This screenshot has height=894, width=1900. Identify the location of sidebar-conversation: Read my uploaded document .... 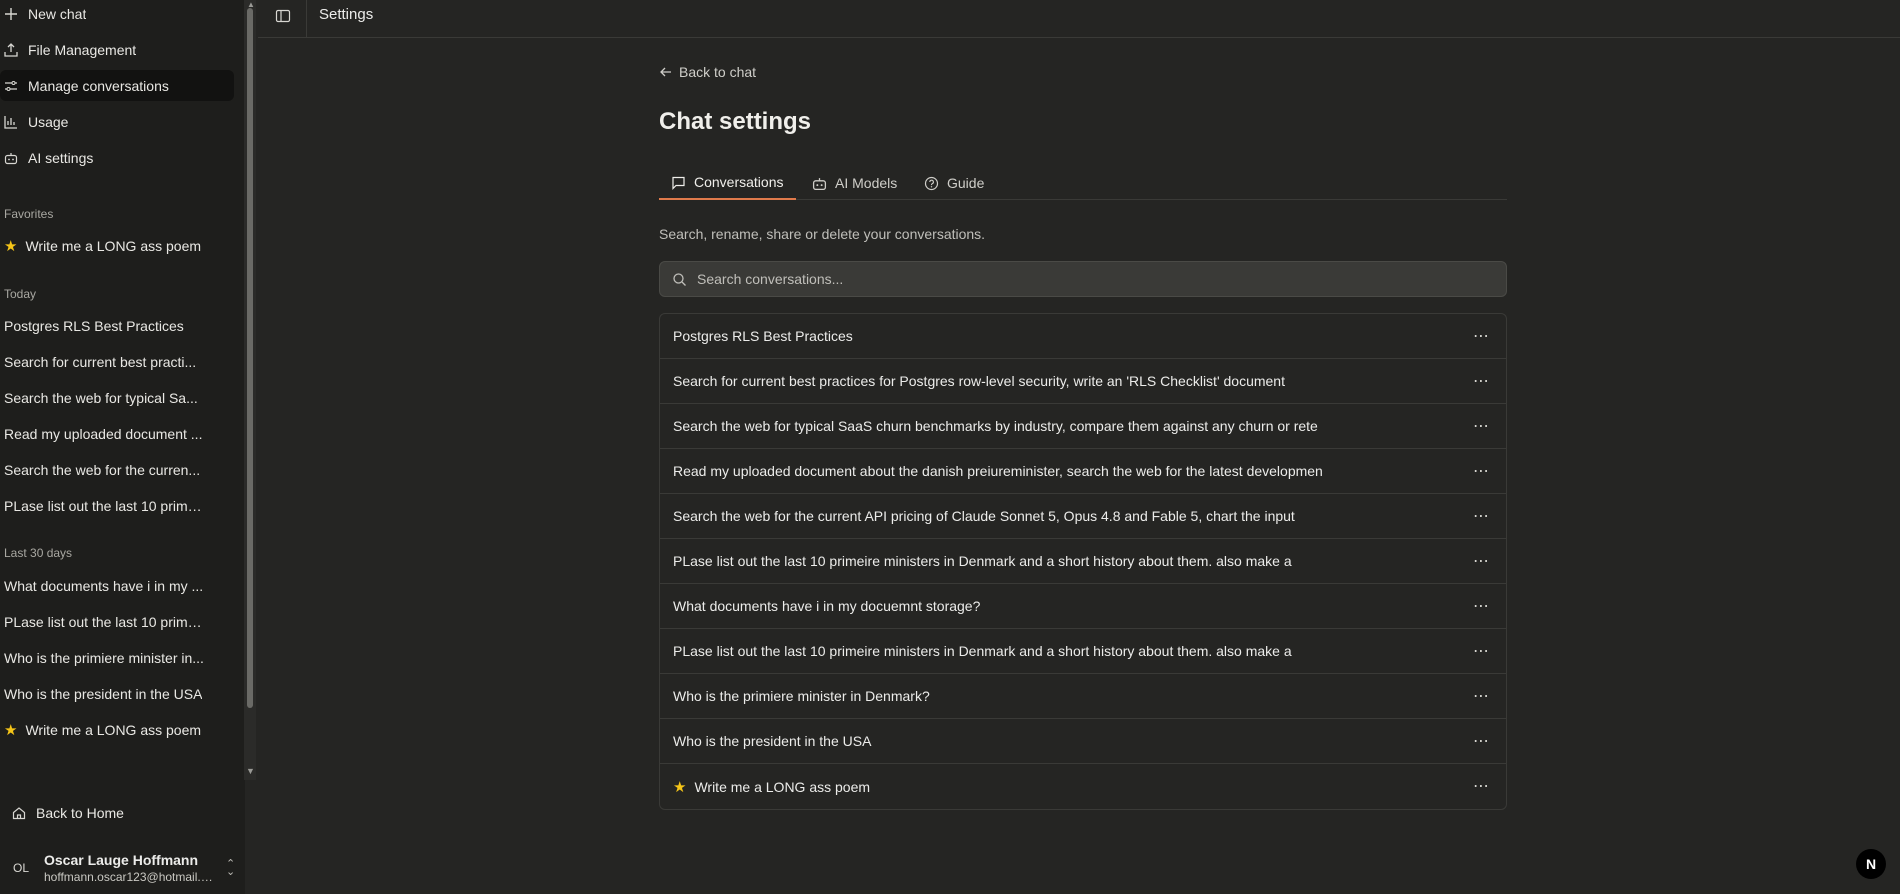
(104, 434).